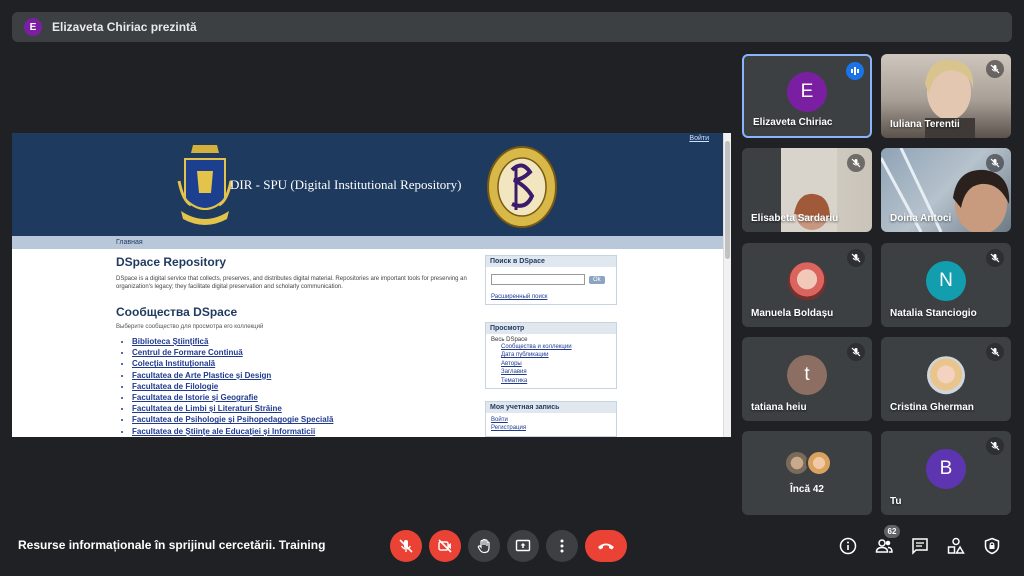  What do you see at coordinates (201, 375) in the screenshot?
I see `community-link: Facultatea de Arte Plastice și Design` at bounding box center [201, 375].